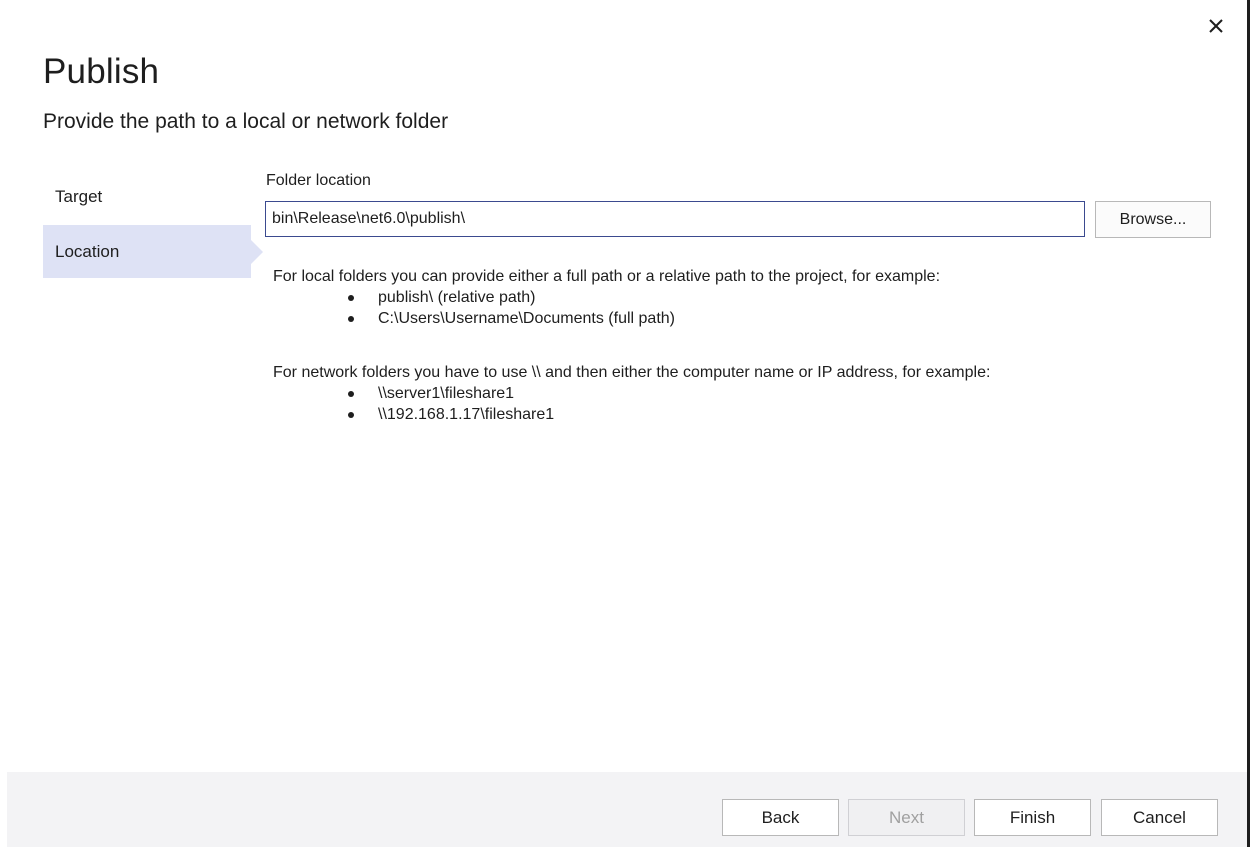 The height and width of the screenshot is (847, 1250). Describe the element at coordinates (723, 414) in the screenshot. I see `list-item: \\192.168.1.17\fileshare1` at that location.